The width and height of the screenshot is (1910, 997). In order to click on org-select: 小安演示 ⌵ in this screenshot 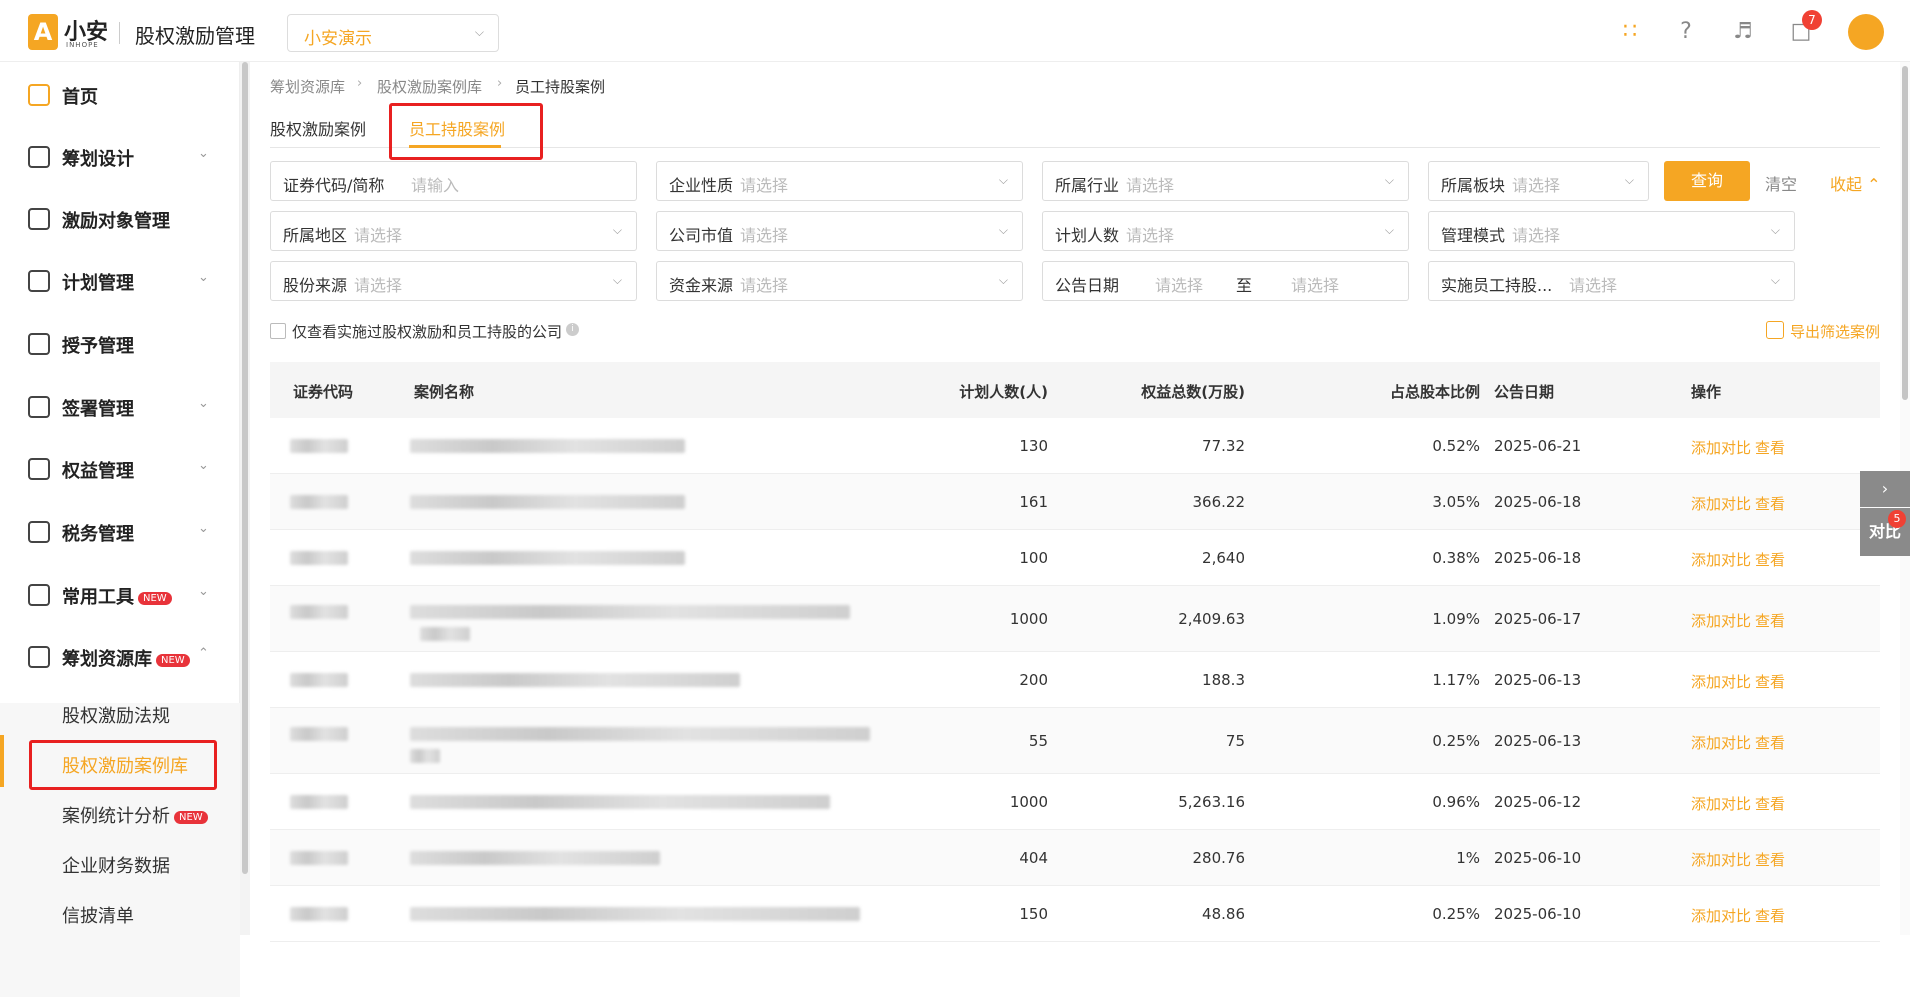, I will do `click(393, 33)`.